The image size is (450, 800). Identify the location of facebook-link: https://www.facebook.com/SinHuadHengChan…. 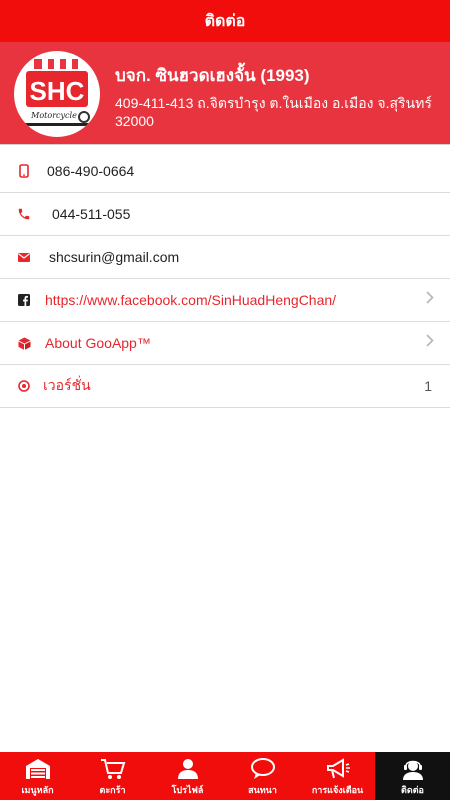
(190, 300).